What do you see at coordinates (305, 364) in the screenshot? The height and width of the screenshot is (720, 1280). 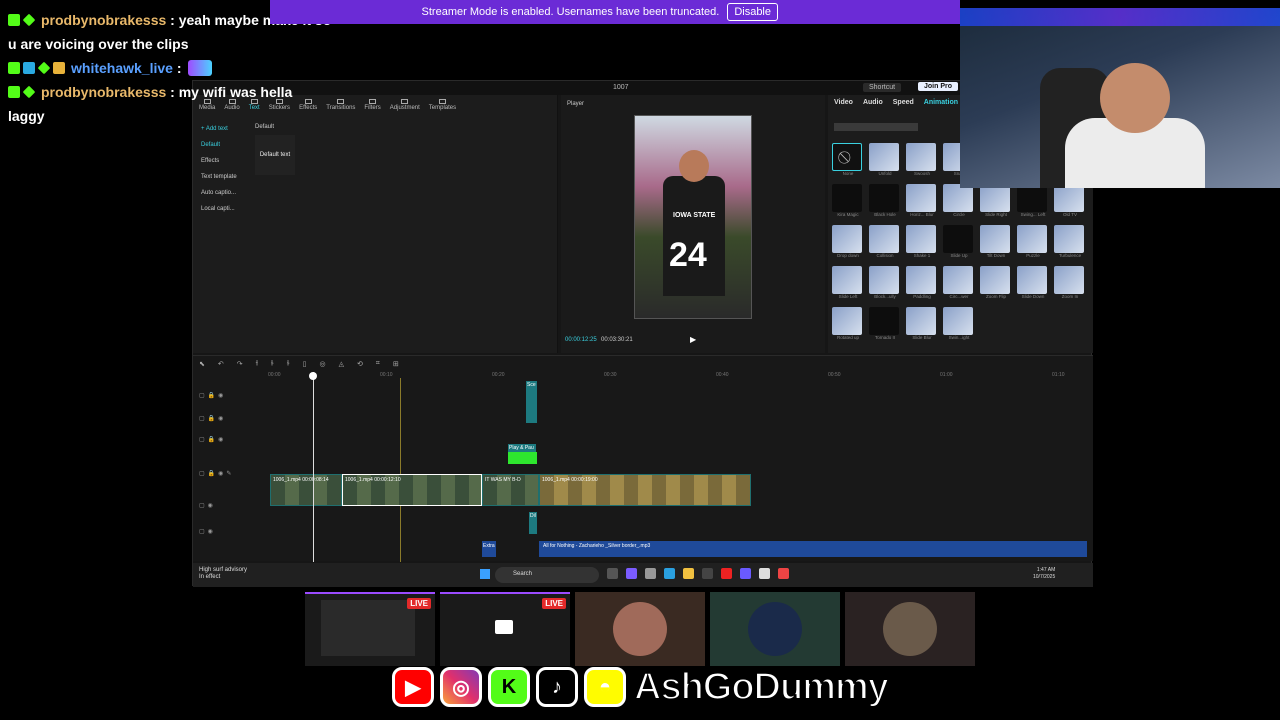 I see `delete-icon: ▯` at bounding box center [305, 364].